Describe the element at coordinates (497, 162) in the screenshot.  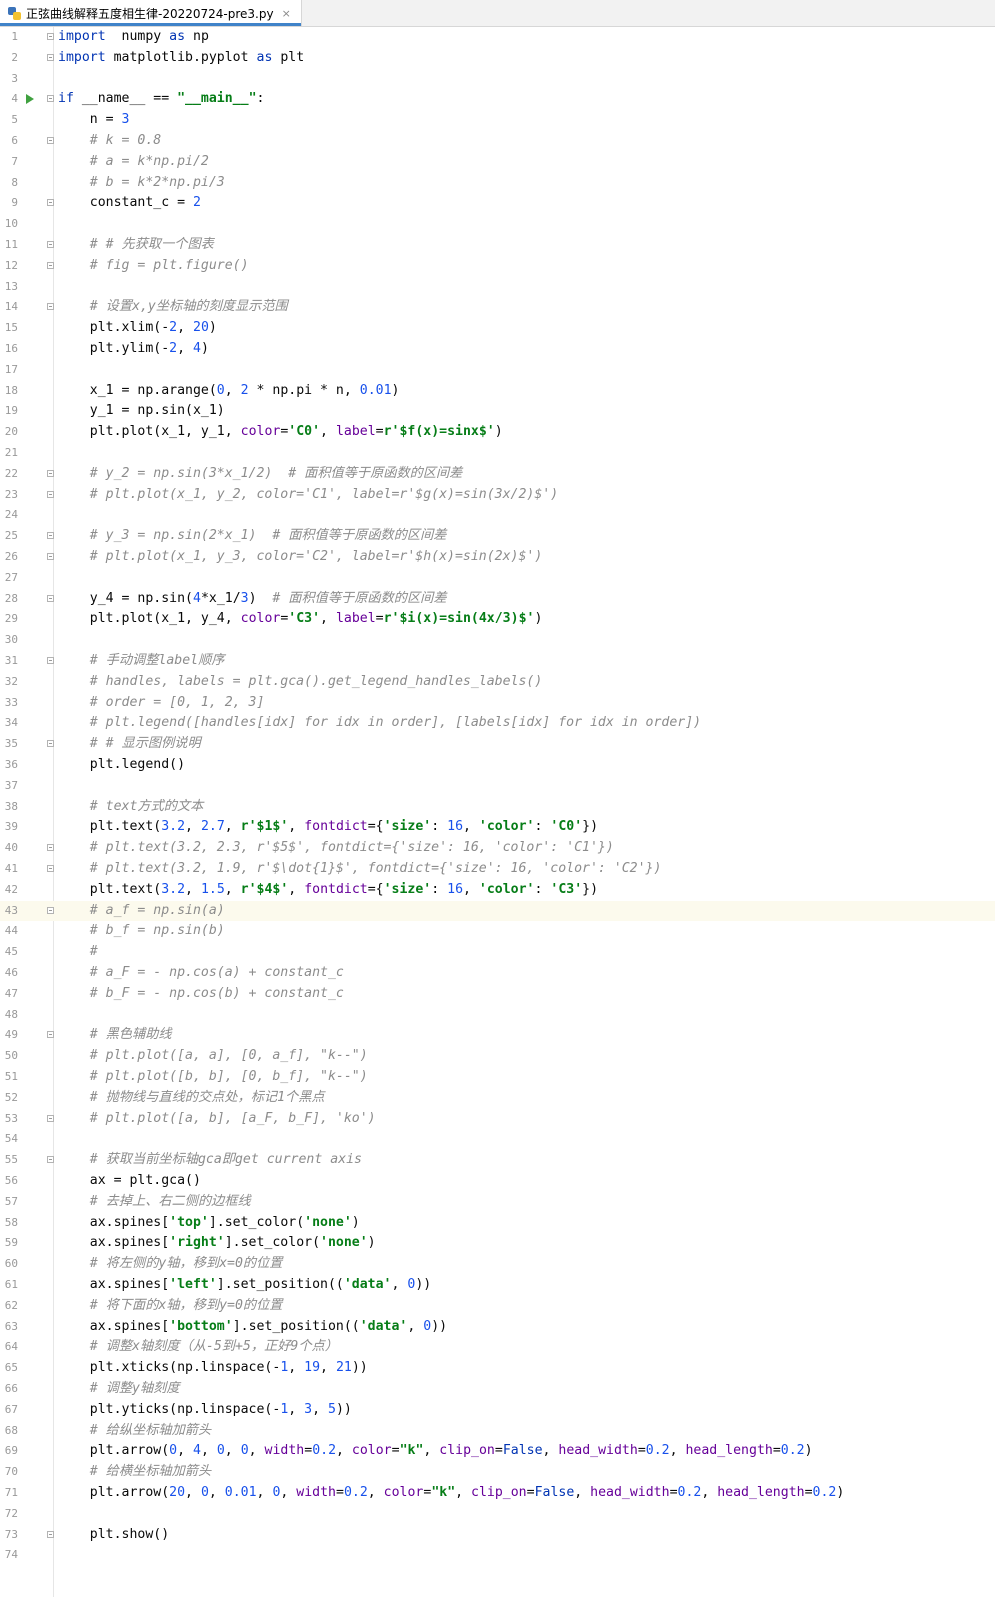
I see `code-line: 7 # a = k*np.pi/2` at that location.